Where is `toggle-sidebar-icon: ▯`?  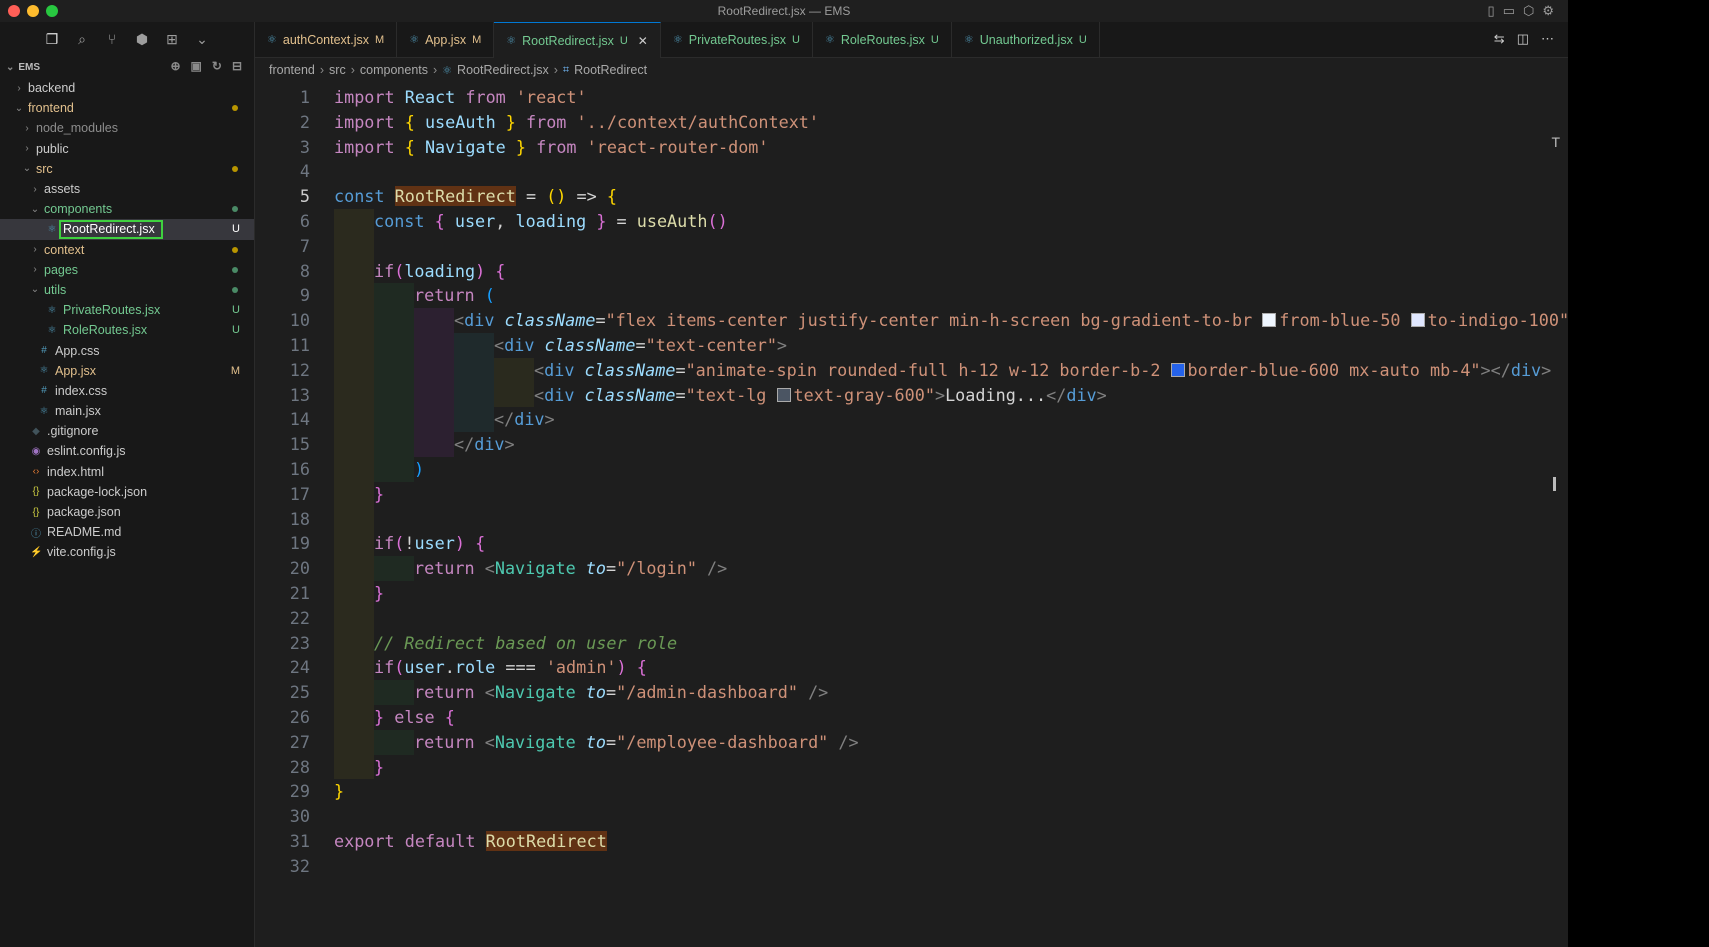 toggle-sidebar-icon: ▯ is located at coordinates (1491, 11).